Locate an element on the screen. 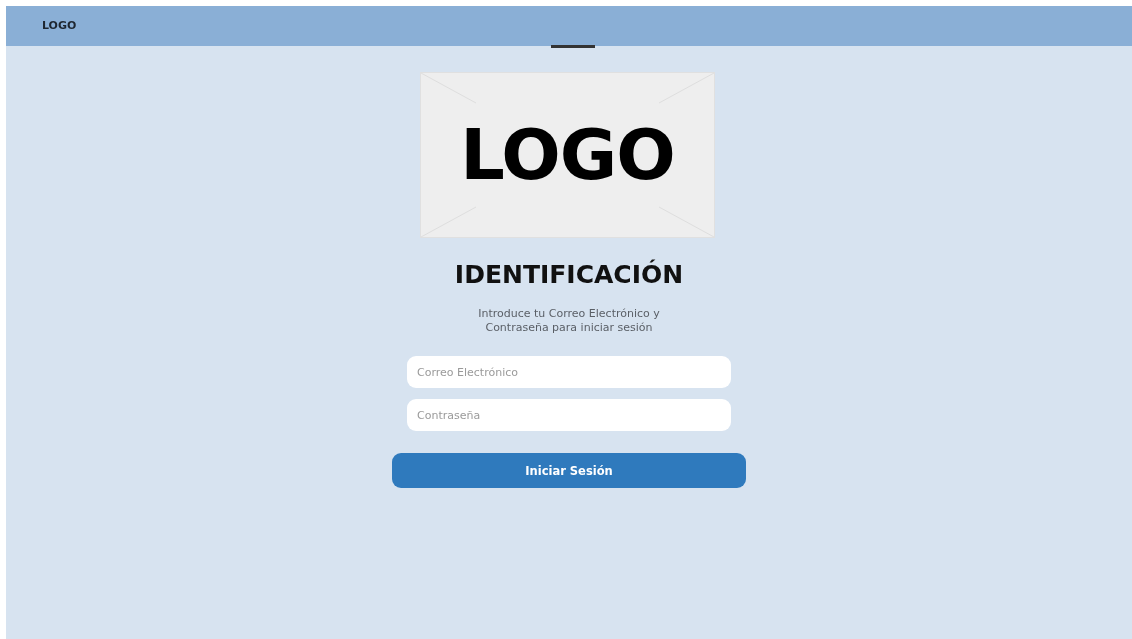 This screenshot has height=639, width=1132. header-logo: LOGO is located at coordinates (59, 25).